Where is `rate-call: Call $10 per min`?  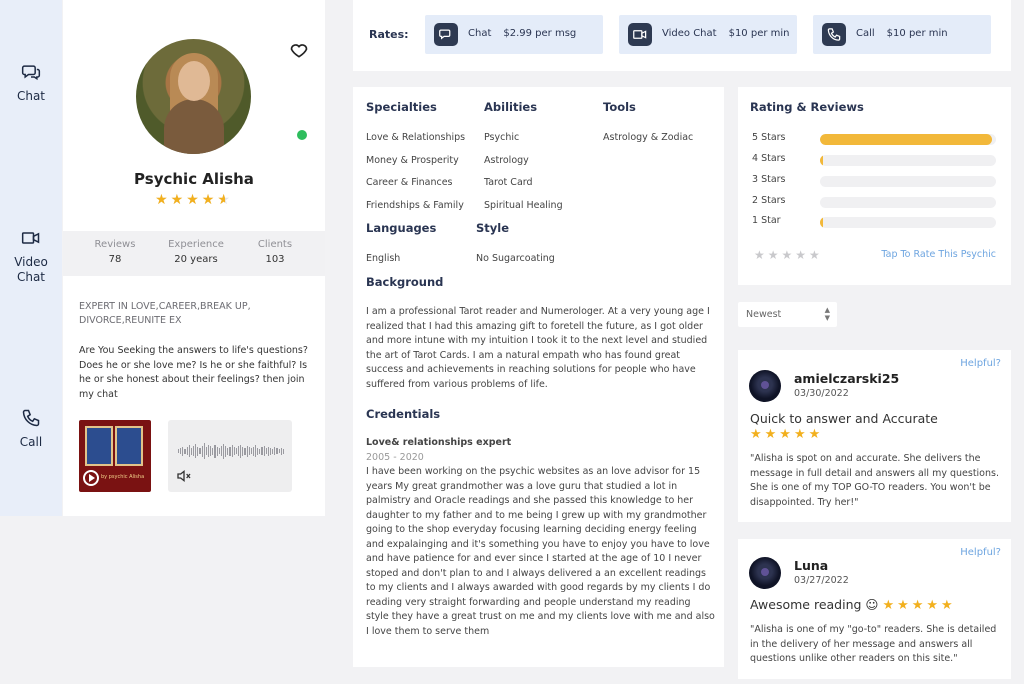 rate-call: Call $10 per min is located at coordinates (902, 34).